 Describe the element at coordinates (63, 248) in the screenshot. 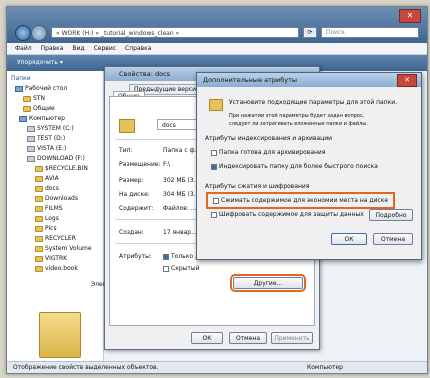

I see `tree-item-system-volume: System Volume` at that location.